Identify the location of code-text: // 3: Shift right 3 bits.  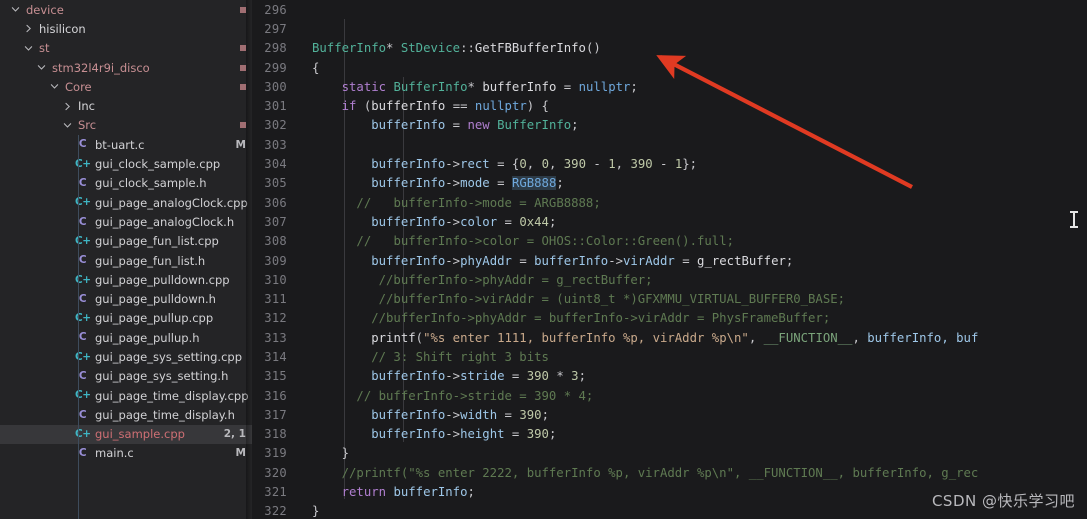
(692, 357).